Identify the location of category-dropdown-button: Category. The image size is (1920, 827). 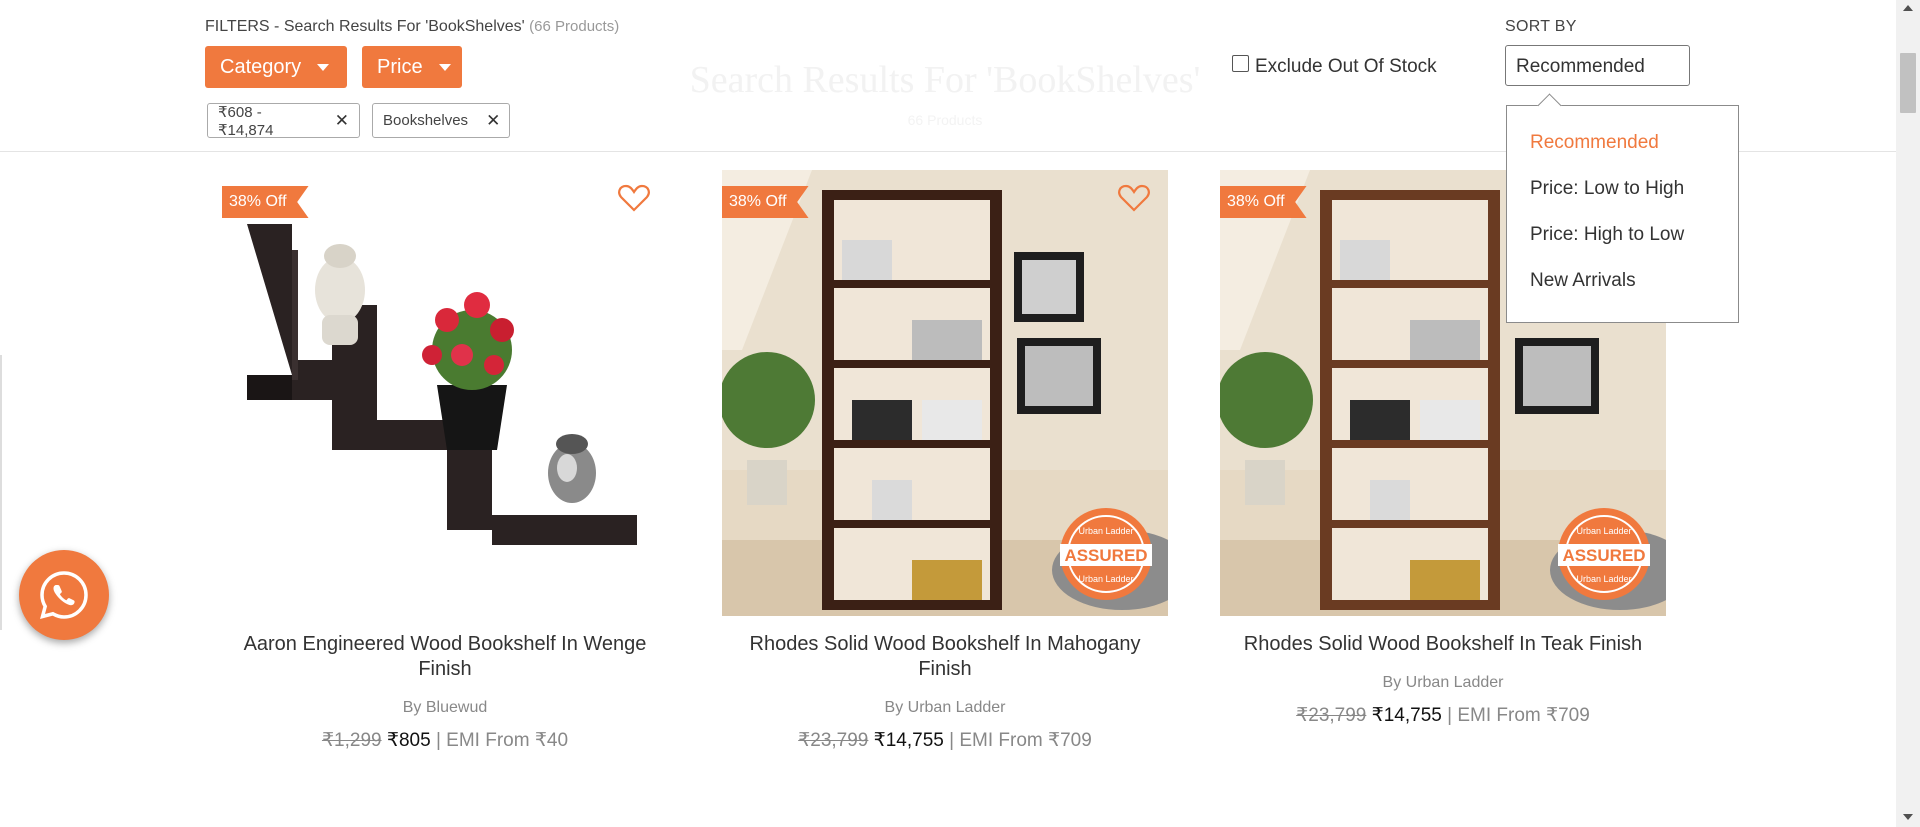
(276, 67).